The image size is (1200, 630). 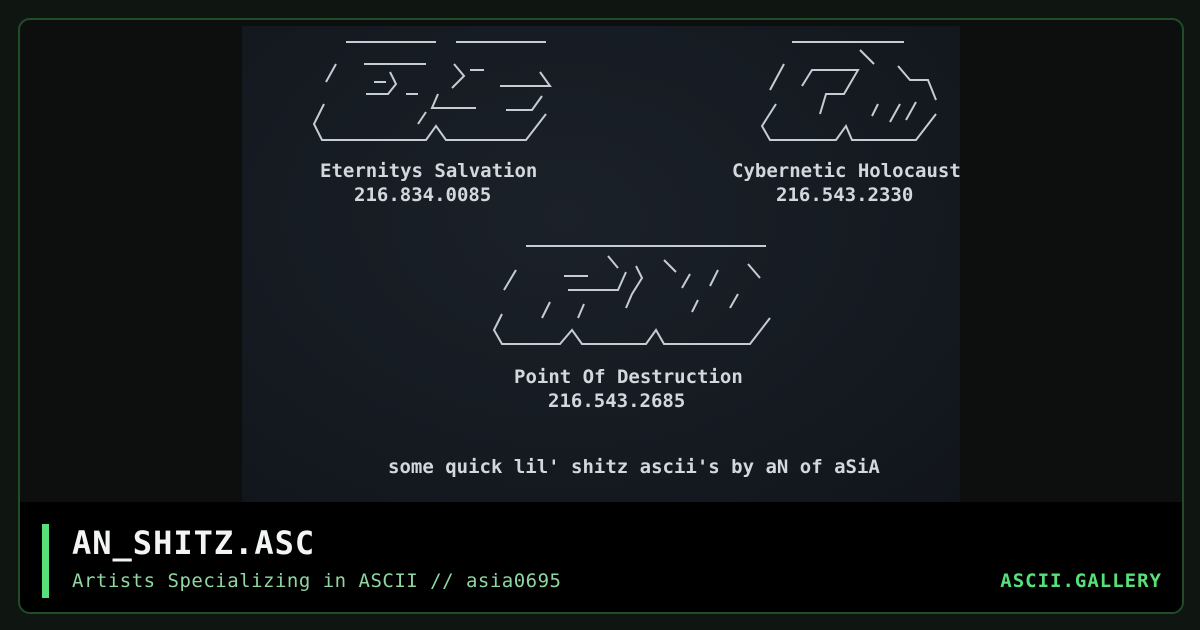 What do you see at coordinates (423, 195) in the screenshot?
I see `group-number-1: 216.834.0085` at bounding box center [423, 195].